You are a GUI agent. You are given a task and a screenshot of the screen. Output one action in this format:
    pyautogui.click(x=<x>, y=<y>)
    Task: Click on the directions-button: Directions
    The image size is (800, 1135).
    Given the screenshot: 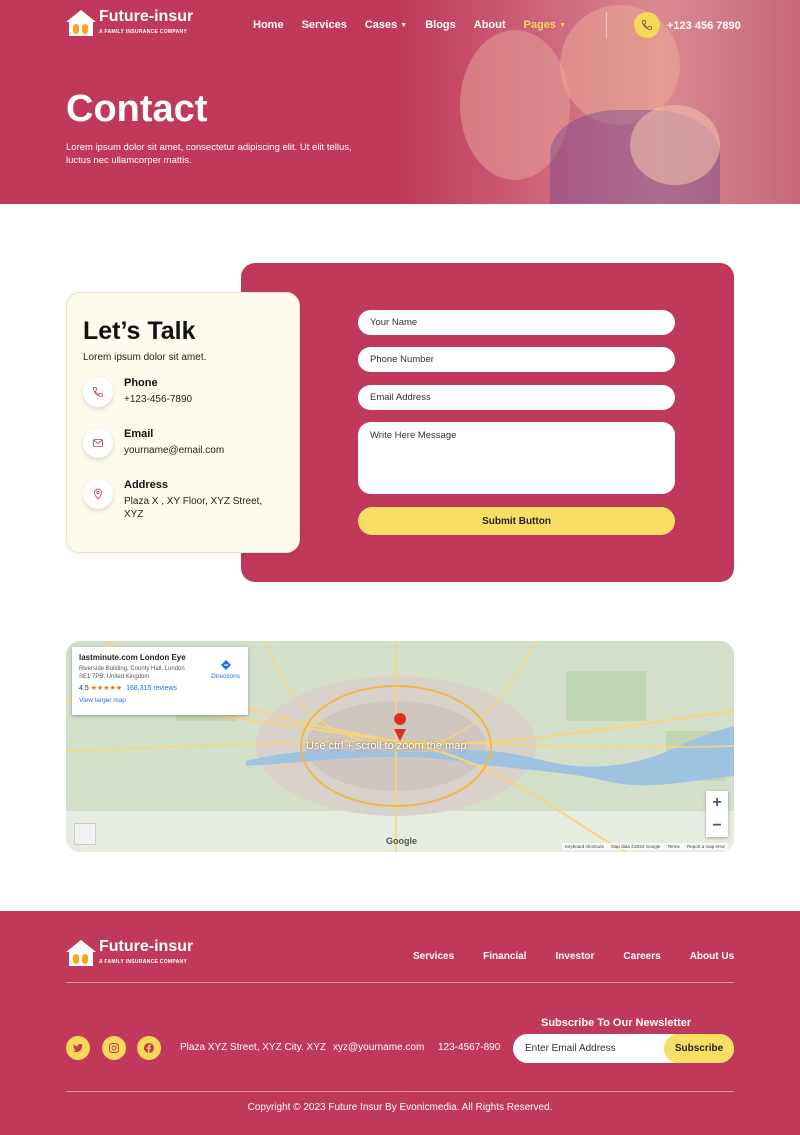 What is the action you would take?
    pyautogui.click(x=225, y=669)
    